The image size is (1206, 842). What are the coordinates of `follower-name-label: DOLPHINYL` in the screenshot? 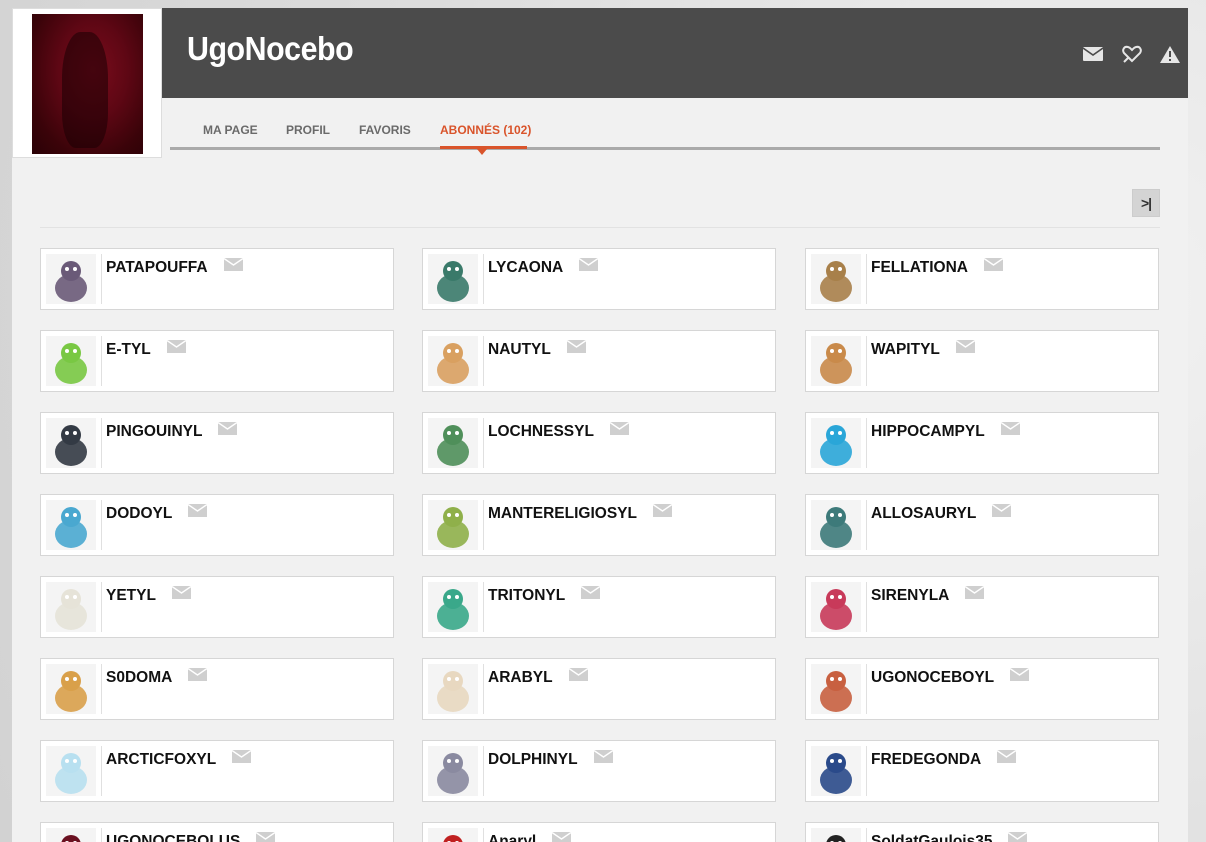 It's located at (533, 759).